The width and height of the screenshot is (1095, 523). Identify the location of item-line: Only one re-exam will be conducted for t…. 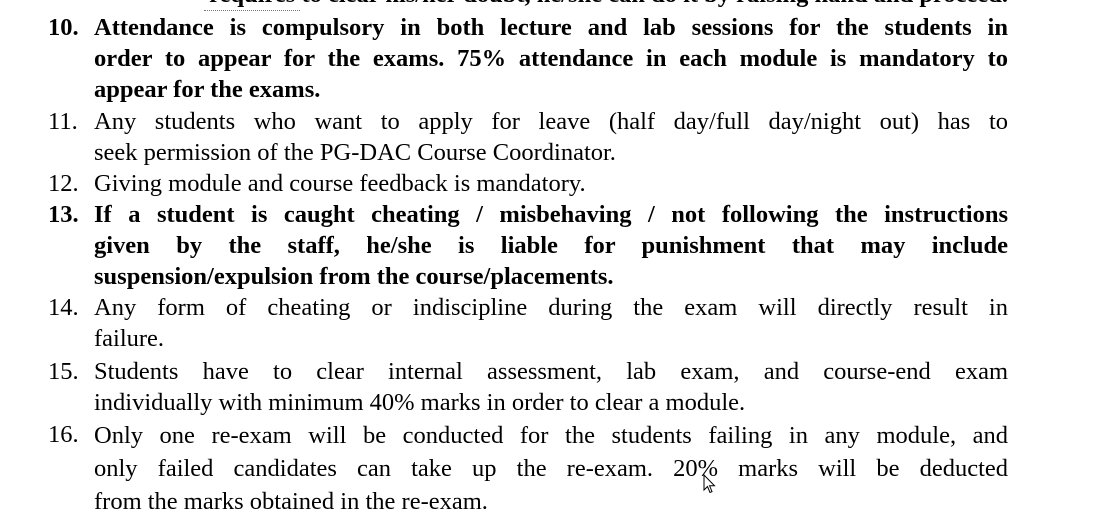
(551, 435).